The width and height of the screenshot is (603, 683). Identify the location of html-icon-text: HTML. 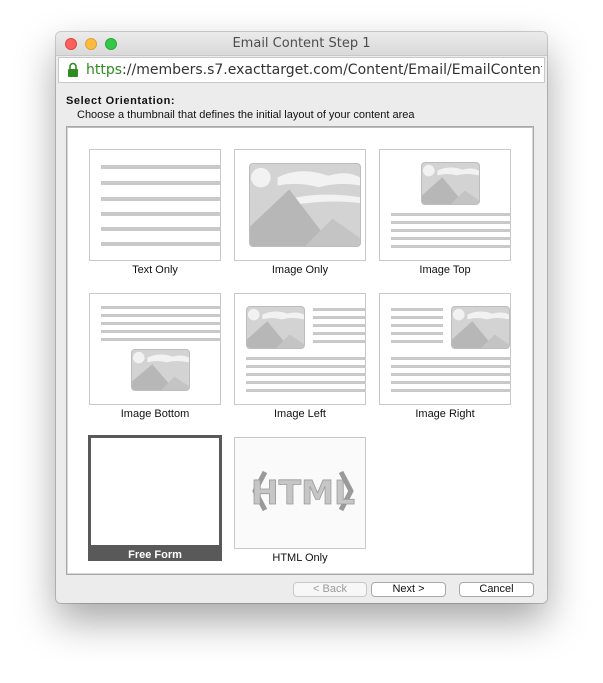
(303, 492).